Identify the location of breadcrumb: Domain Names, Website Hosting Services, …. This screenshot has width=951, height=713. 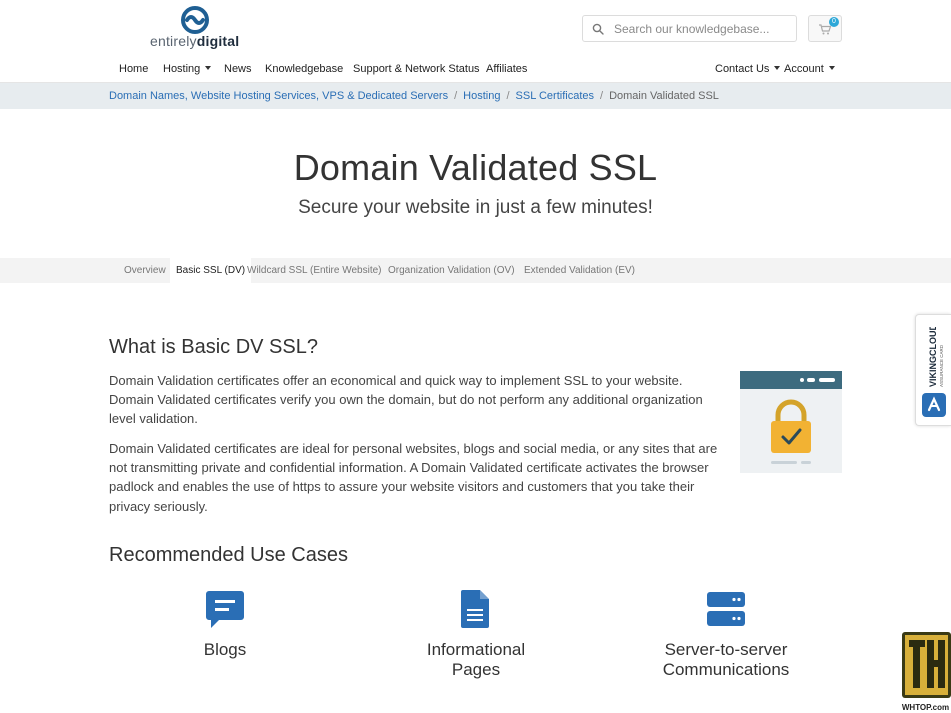
(475, 96).